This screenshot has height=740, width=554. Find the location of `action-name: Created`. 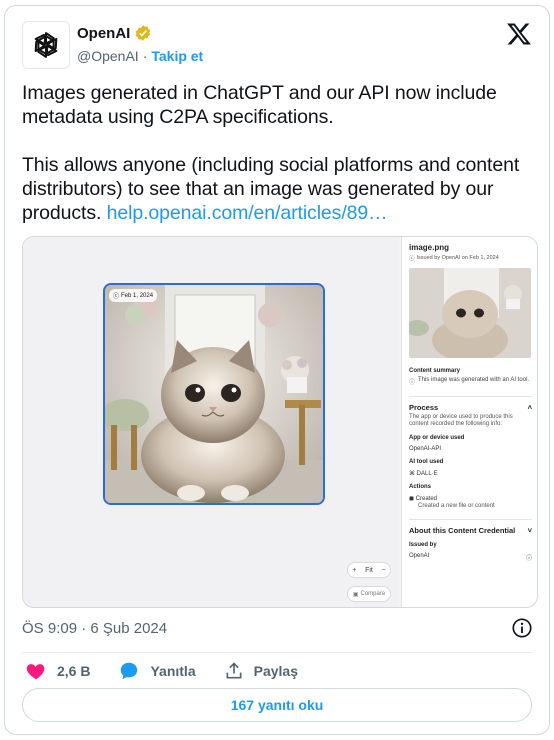

action-name: Created is located at coordinates (426, 499).